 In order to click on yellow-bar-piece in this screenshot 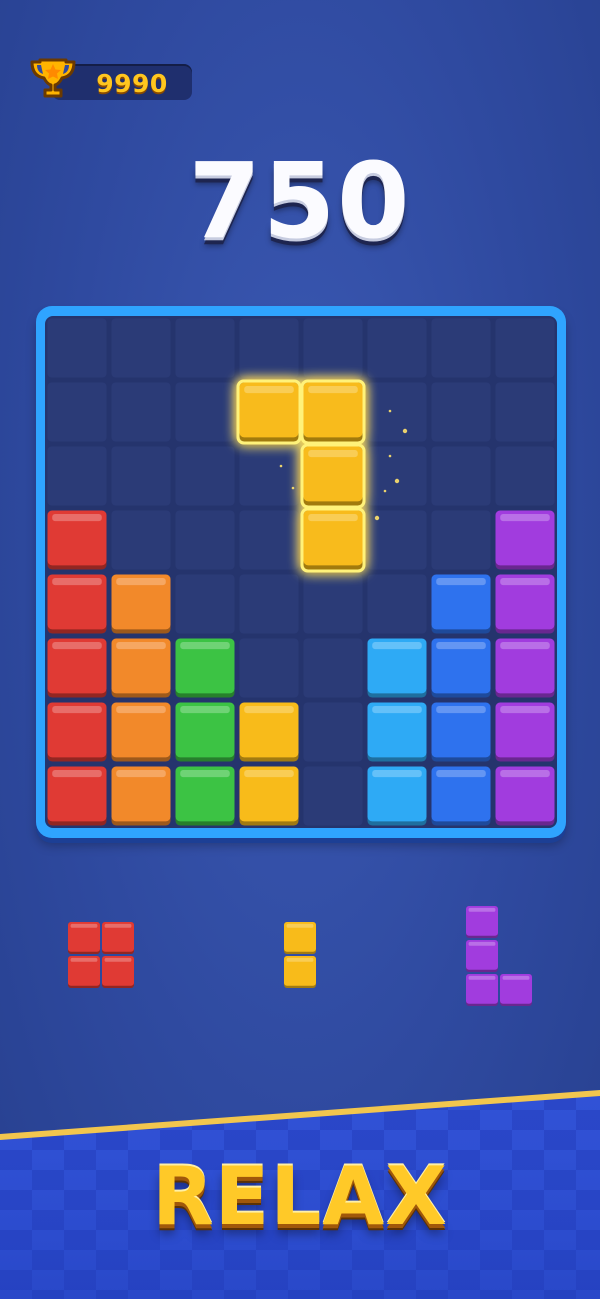, I will do `click(300, 955)`.